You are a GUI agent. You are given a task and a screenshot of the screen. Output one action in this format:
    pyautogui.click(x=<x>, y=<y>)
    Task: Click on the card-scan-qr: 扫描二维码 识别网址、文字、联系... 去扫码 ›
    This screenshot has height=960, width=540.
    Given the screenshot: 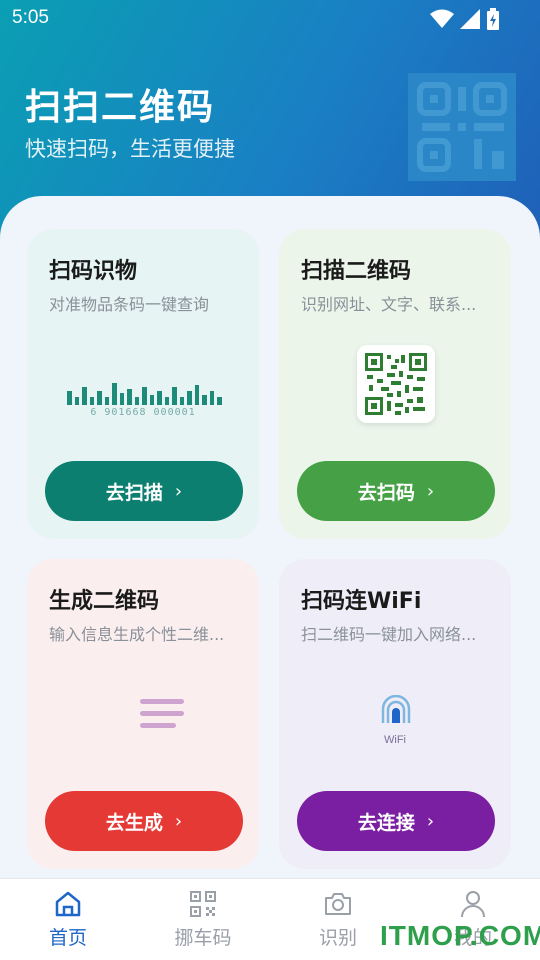 What is the action you would take?
    pyautogui.click(x=395, y=384)
    